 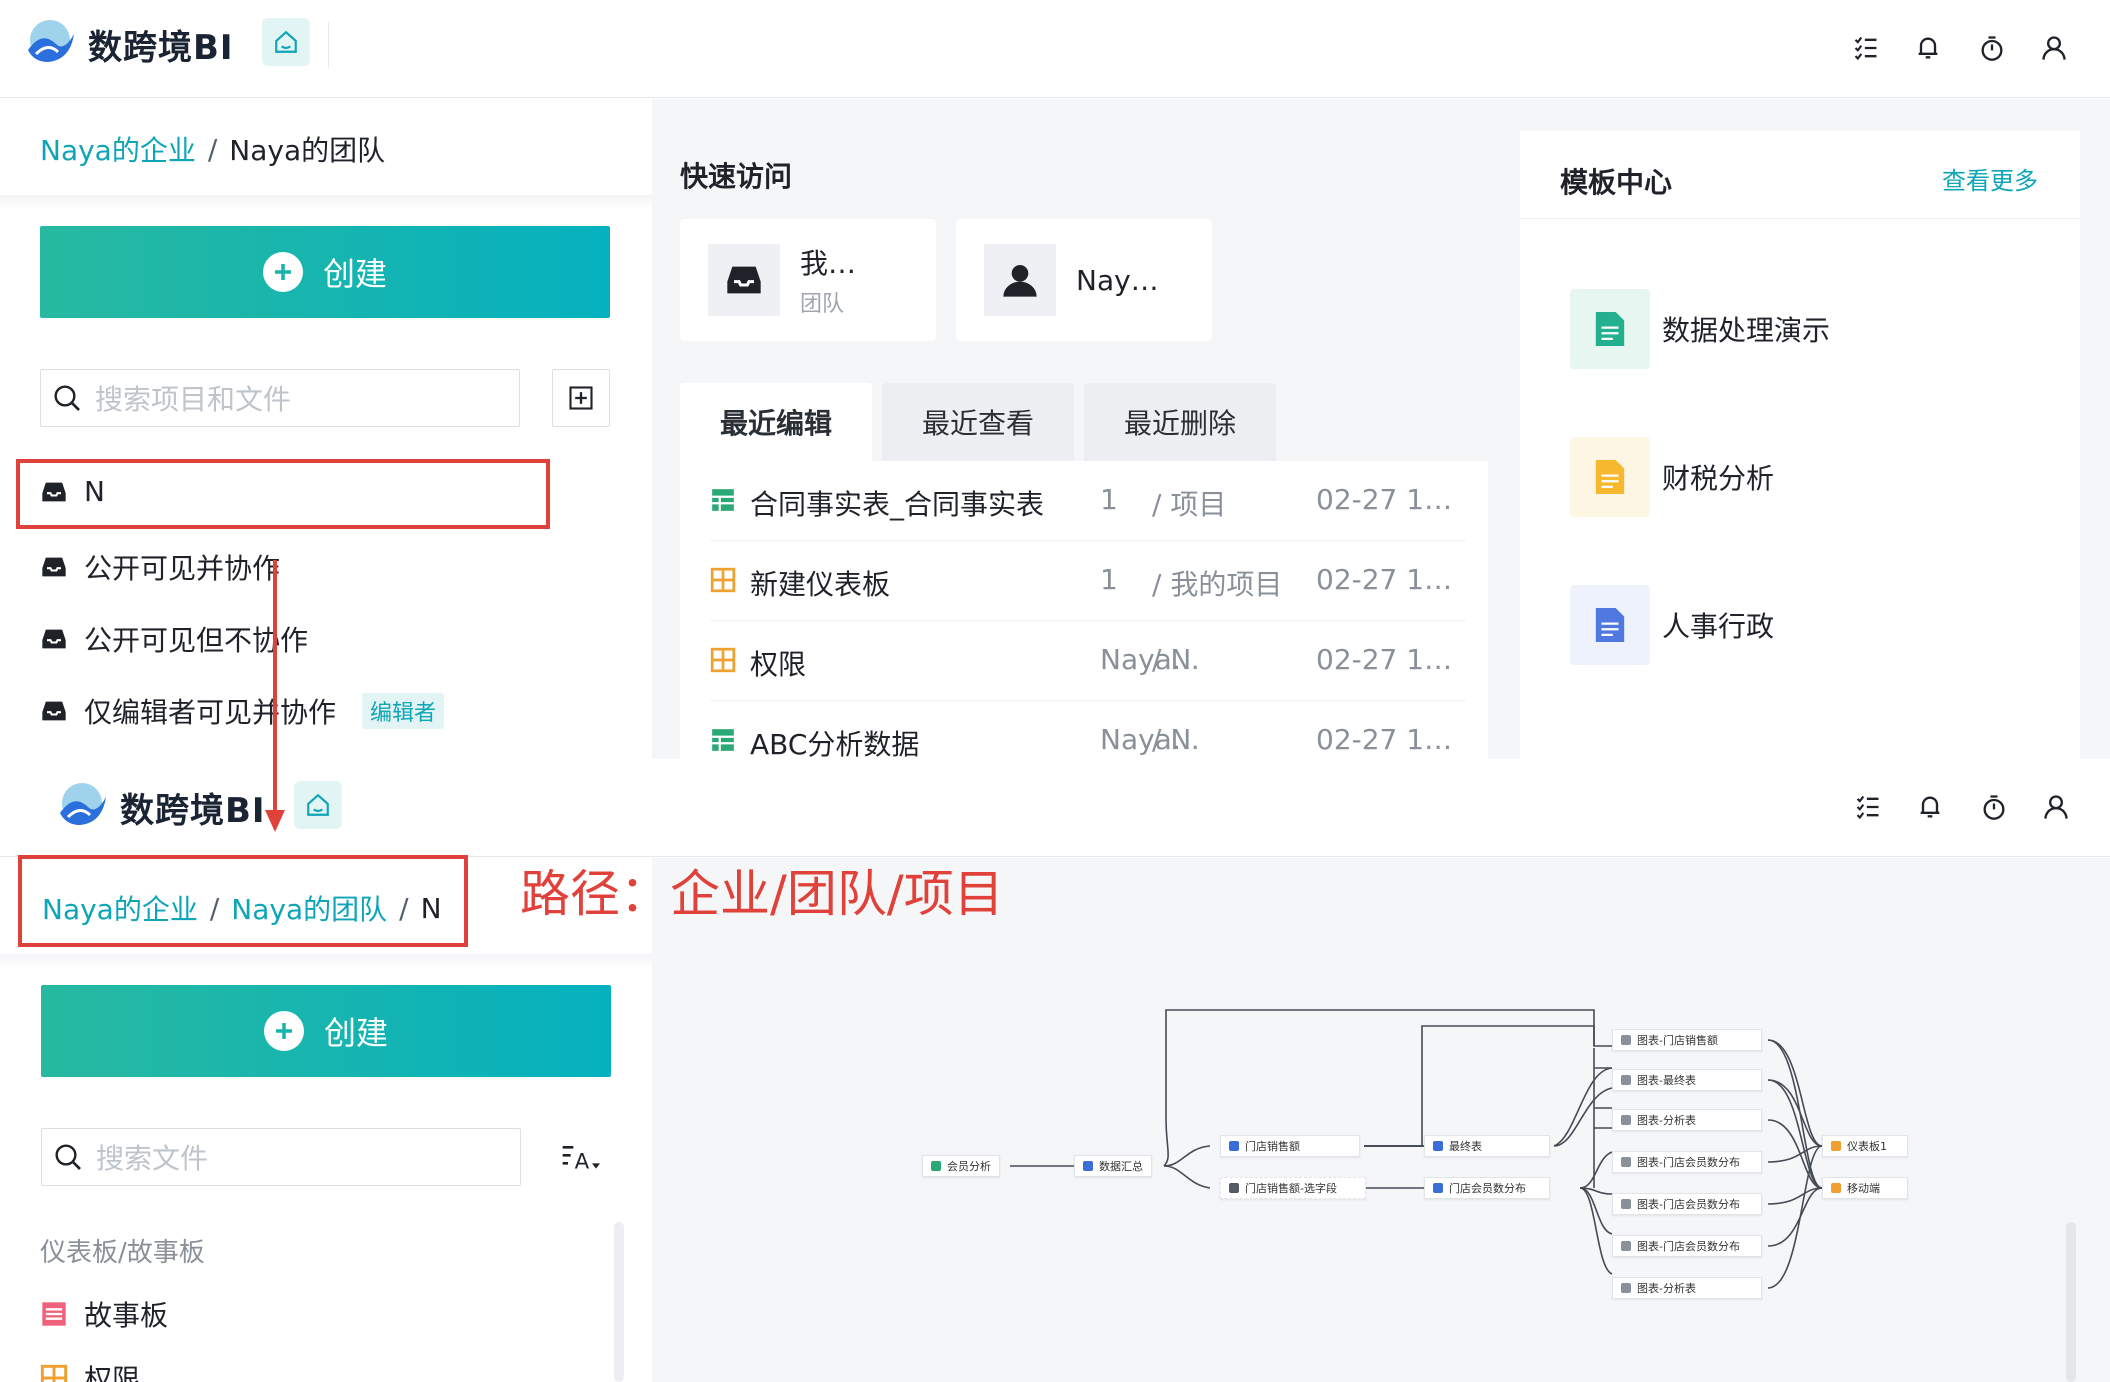 I want to click on template-item: 数据处理演示, so click(x=1700, y=329).